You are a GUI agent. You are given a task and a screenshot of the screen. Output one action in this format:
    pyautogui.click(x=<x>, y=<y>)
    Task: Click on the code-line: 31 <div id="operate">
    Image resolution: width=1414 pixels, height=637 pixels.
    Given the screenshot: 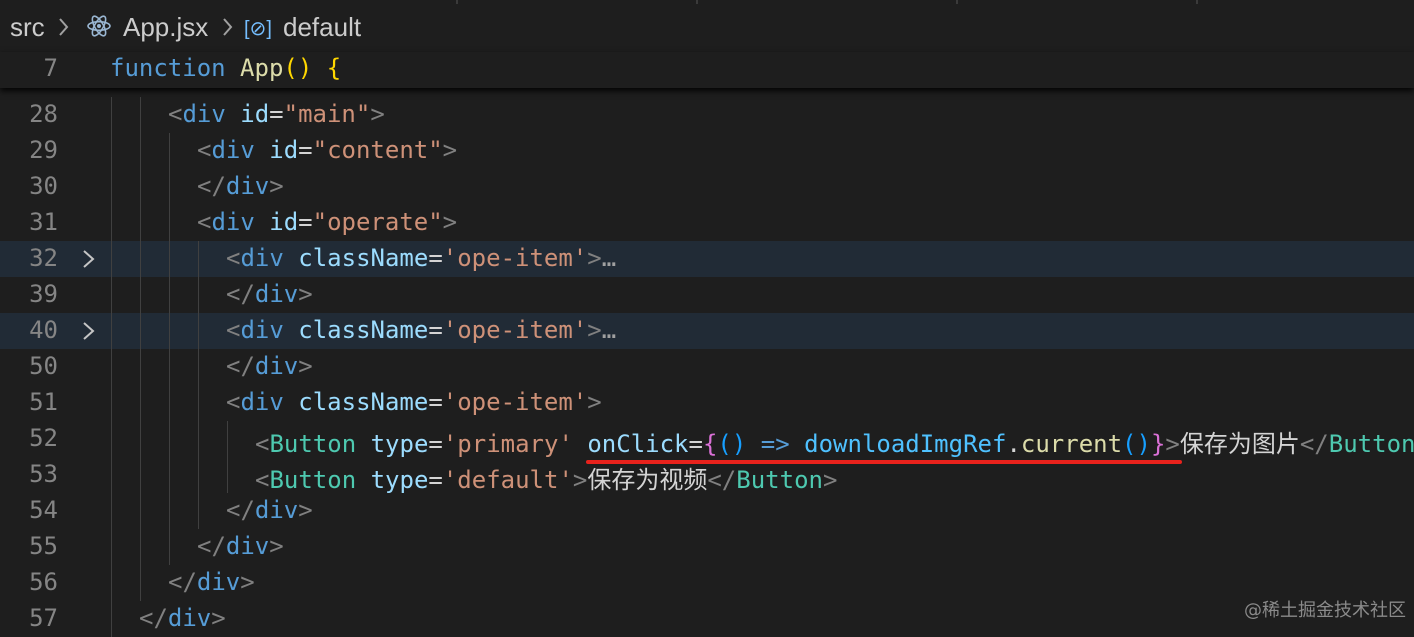 What is the action you would take?
    pyautogui.click(x=707, y=223)
    